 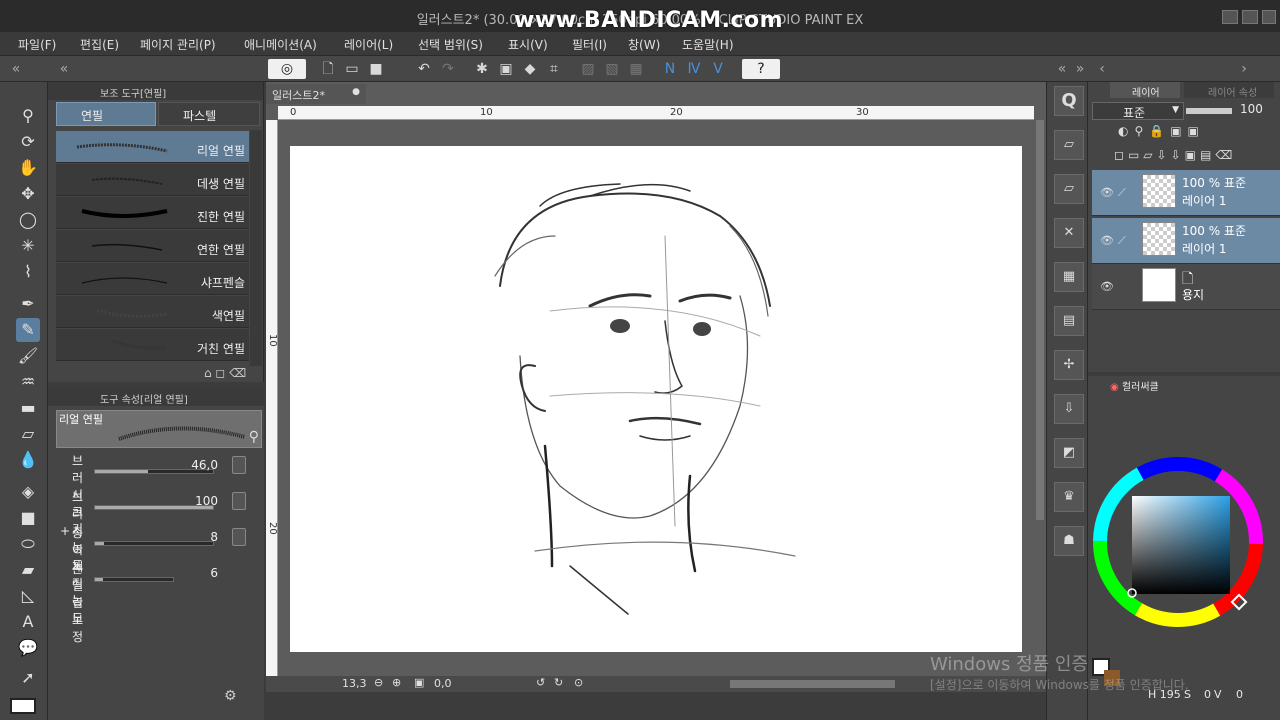 What do you see at coordinates (1250, 17) in the screenshot?
I see `maximize-button` at bounding box center [1250, 17].